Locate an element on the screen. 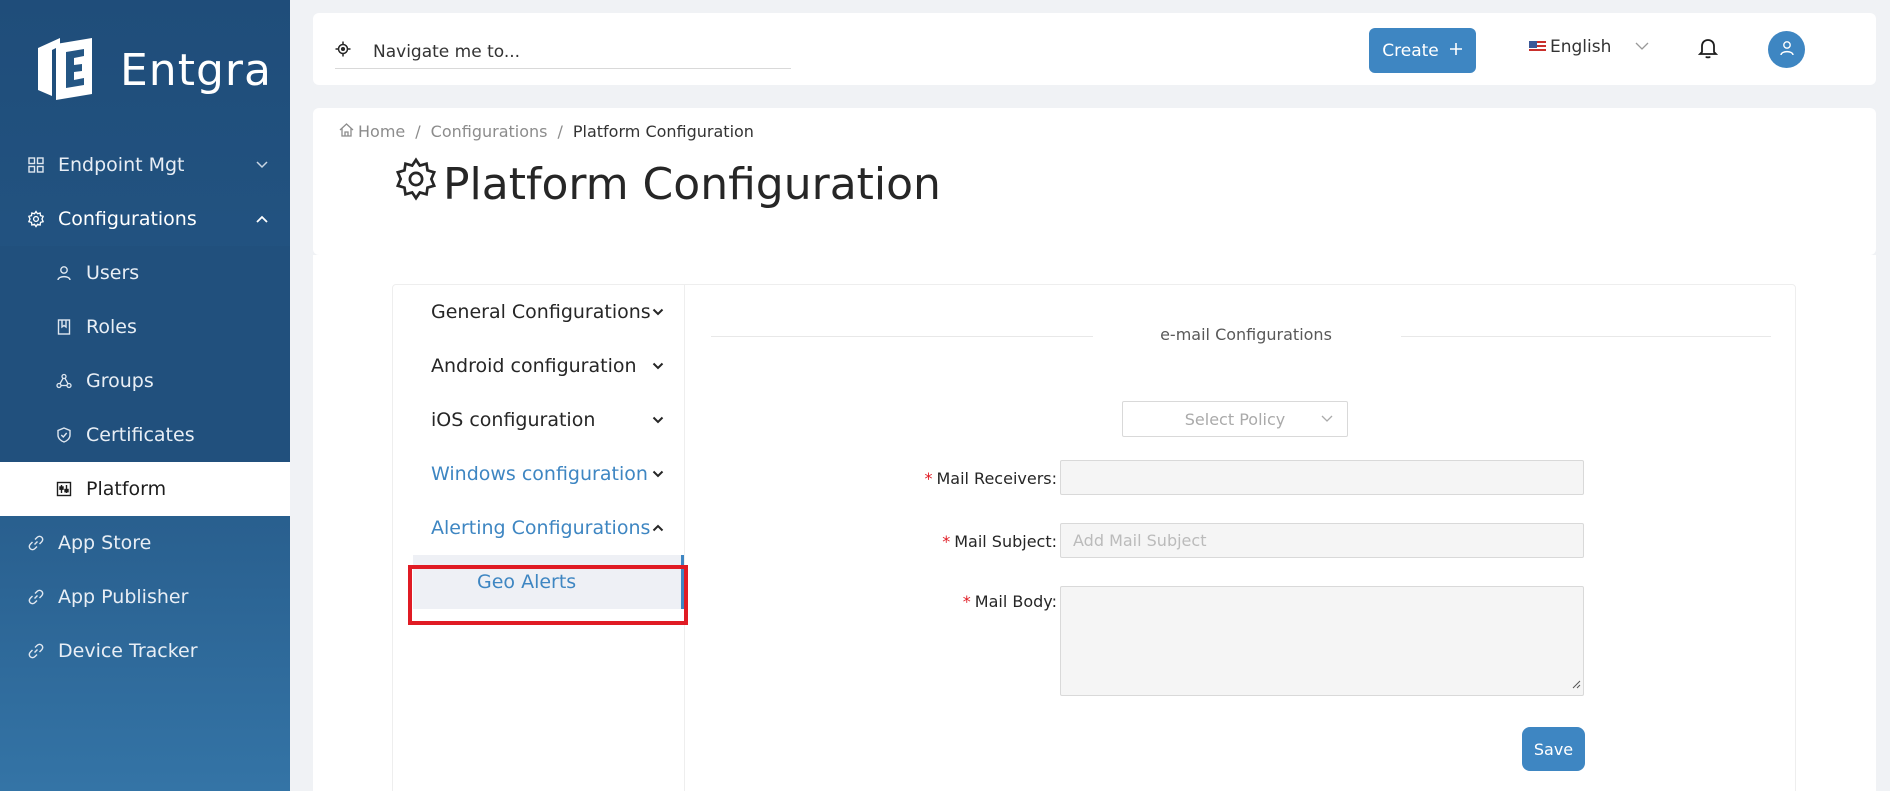 The height and width of the screenshot is (791, 1890). section-title: e-mail Configurations is located at coordinates (1246, 334).